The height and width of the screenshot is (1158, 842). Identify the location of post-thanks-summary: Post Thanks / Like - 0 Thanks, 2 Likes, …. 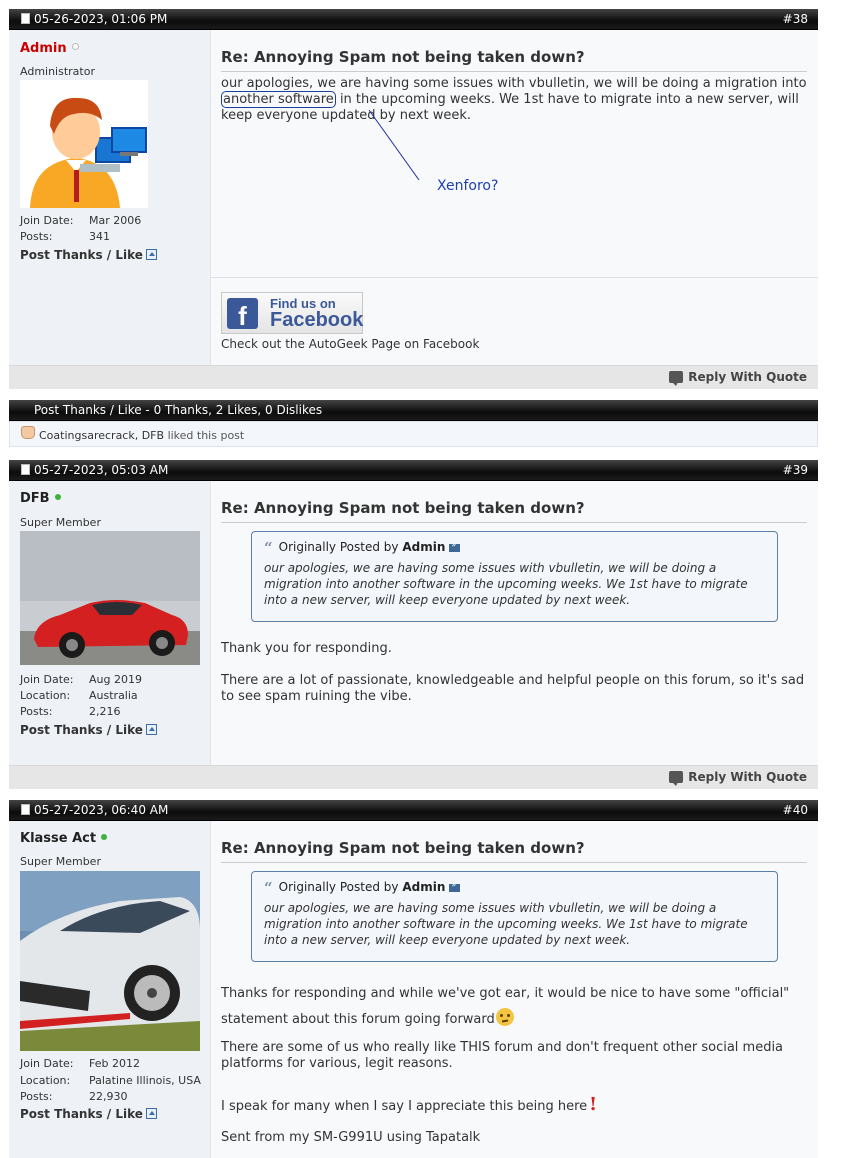
(178, 410).